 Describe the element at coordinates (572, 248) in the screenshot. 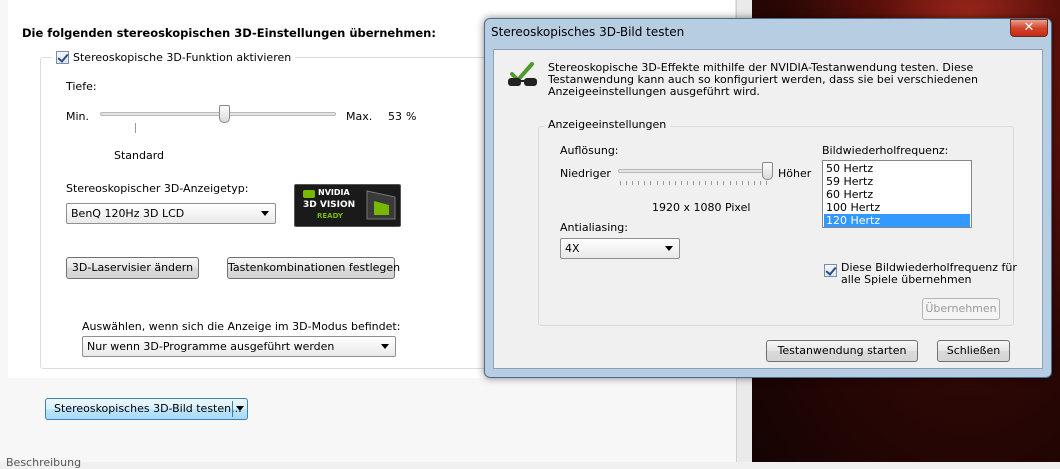

I see `antialiasing-value: 4X` at that location.